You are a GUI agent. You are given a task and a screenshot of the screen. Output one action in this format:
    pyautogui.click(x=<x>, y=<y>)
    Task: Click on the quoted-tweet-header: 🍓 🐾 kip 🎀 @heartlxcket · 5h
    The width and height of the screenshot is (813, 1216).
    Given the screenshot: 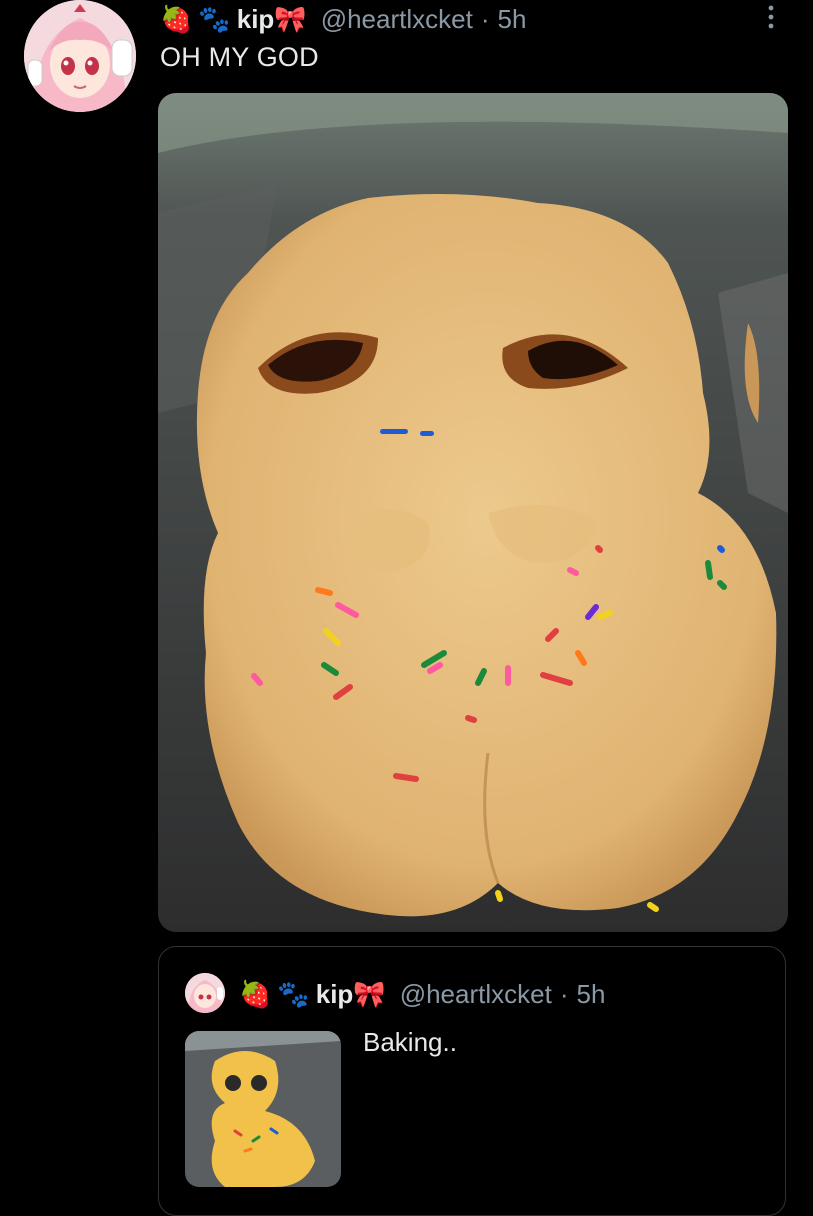 What is the action you would take?
    pyautogui.click(x=422, y=994)
    